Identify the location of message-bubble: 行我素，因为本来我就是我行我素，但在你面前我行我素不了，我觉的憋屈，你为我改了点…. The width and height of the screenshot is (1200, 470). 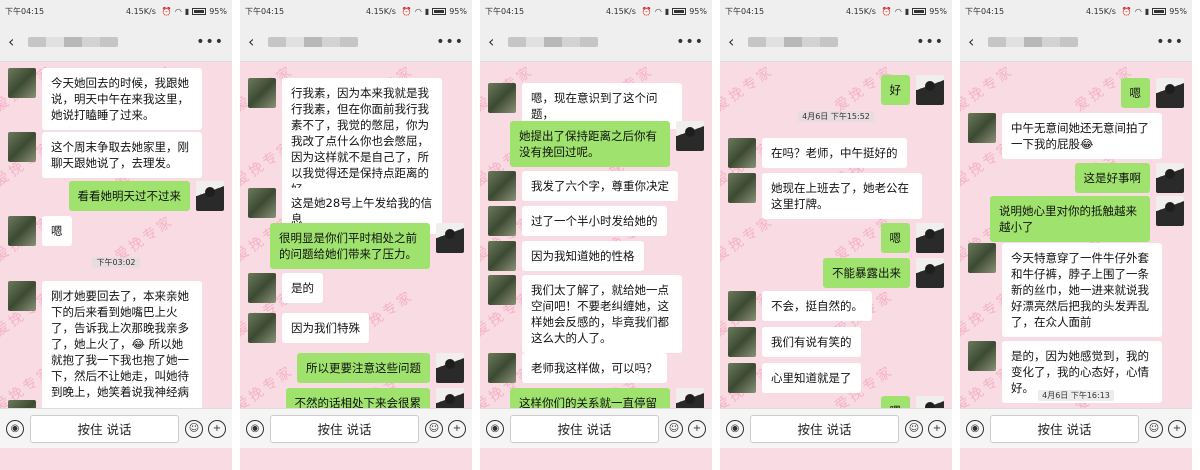
(362, 141).